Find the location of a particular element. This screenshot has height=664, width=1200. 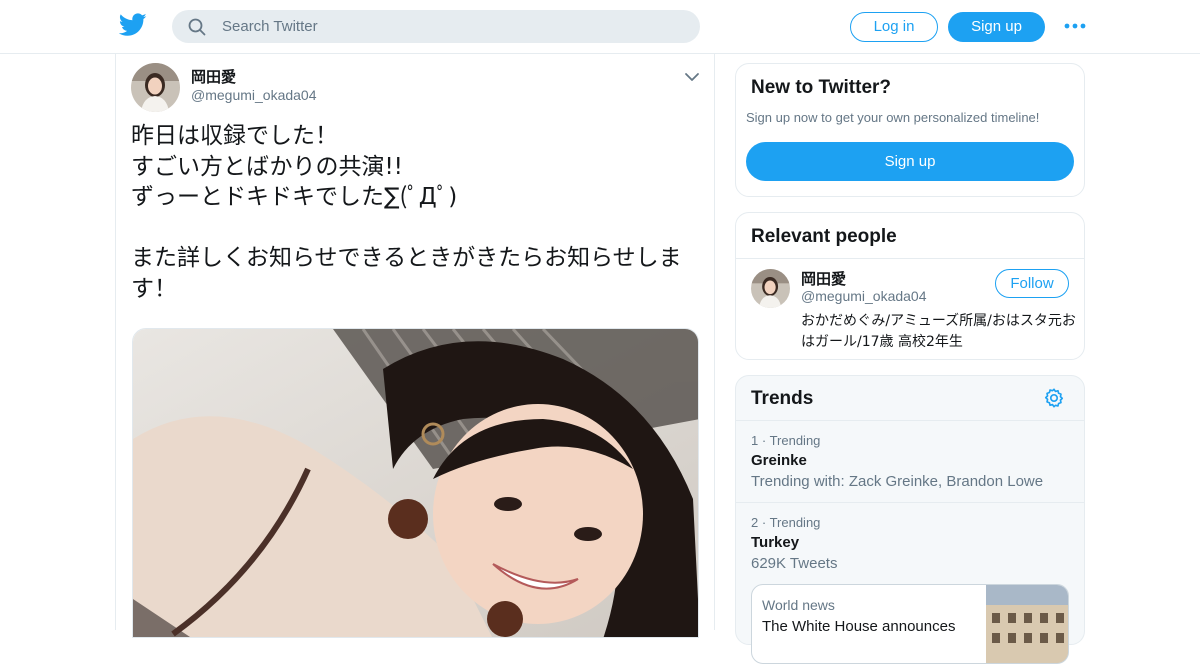

news-headline: The White House announces is located at coordinates (858, 626).